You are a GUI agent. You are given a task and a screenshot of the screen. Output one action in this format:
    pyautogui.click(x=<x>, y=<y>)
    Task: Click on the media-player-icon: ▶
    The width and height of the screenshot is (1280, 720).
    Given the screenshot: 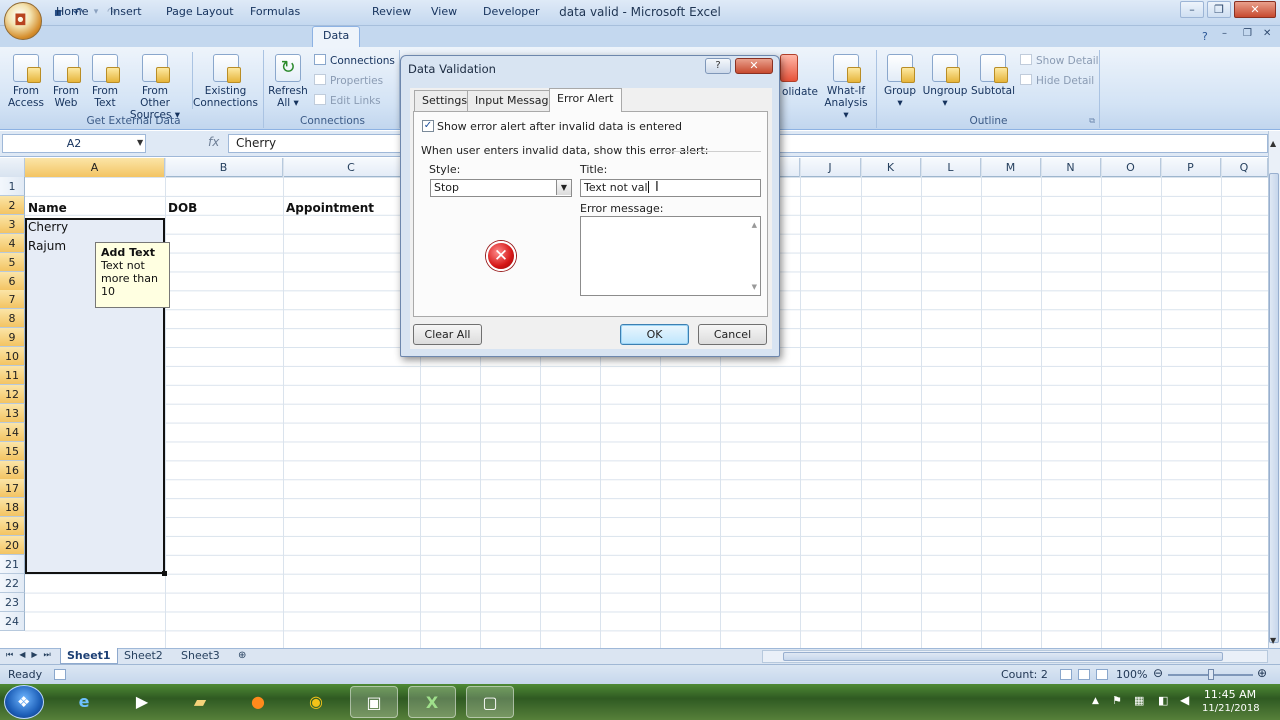 What is the action you would take?
    pyautogui.click(x=142, y=702)
    